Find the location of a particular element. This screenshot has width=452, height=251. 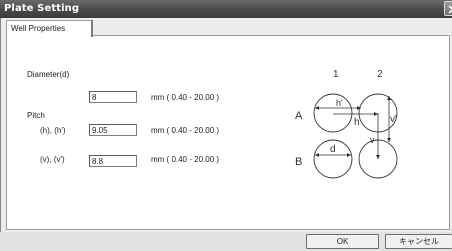

title-bar: Plate Setting is located at coordinates (226, 9).